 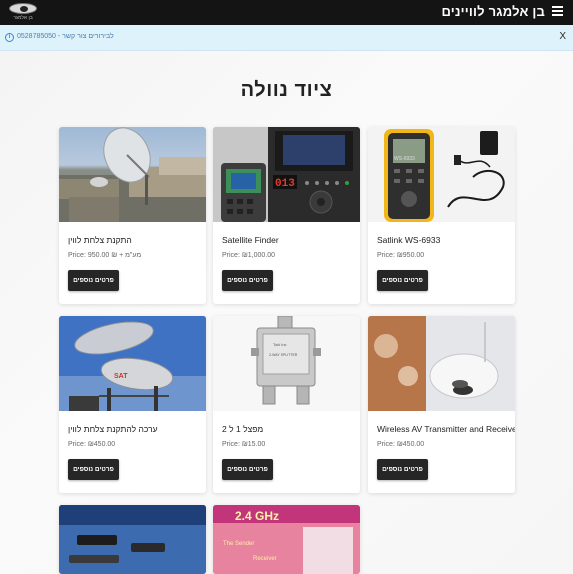 I want to click on product-image: WS-6933, so click(x=441, y=174).